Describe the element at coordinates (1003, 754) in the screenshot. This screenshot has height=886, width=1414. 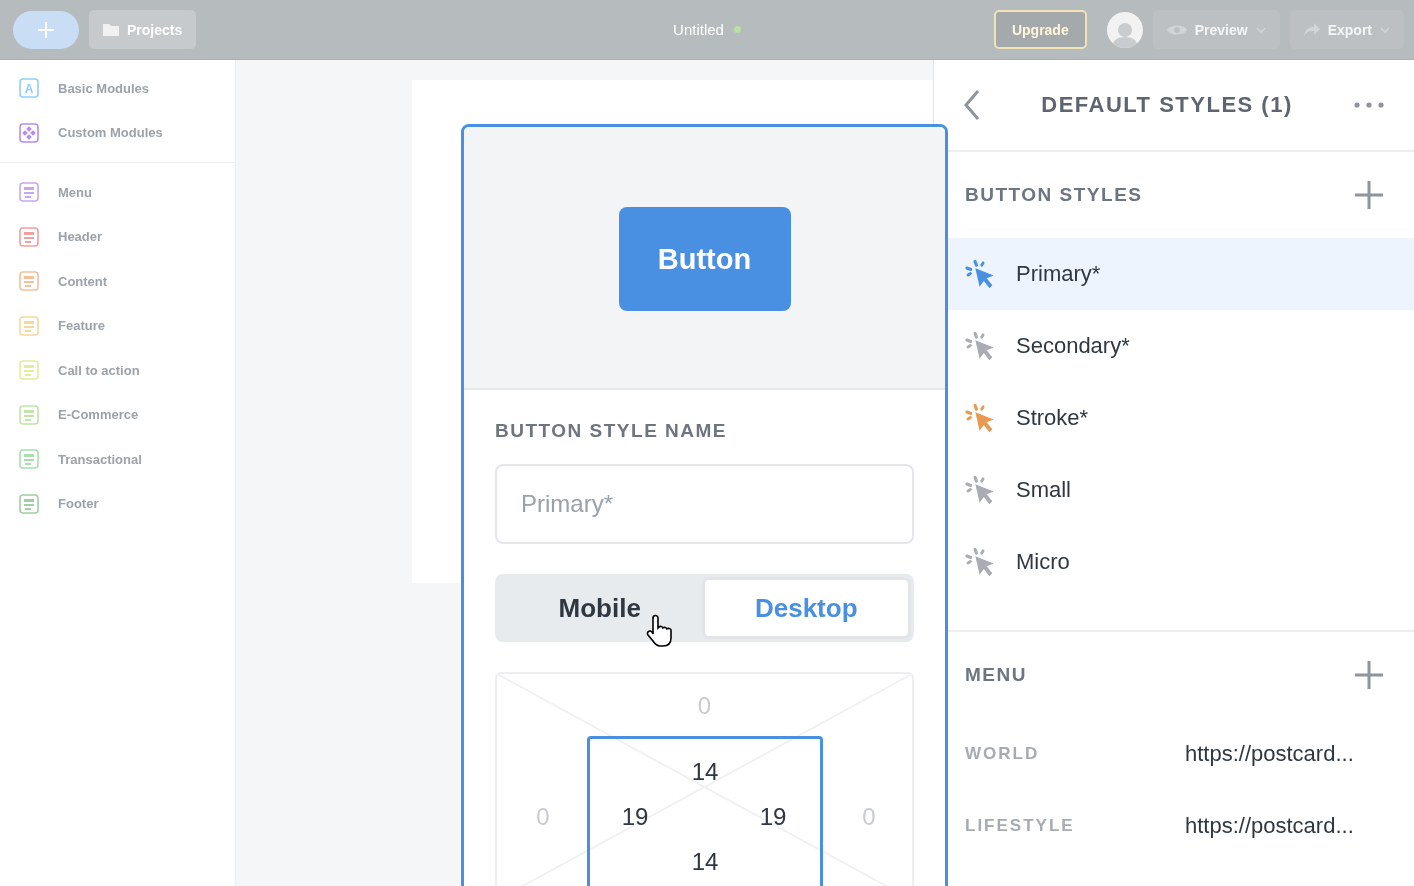
I see `link-label: WORLD` at that location.